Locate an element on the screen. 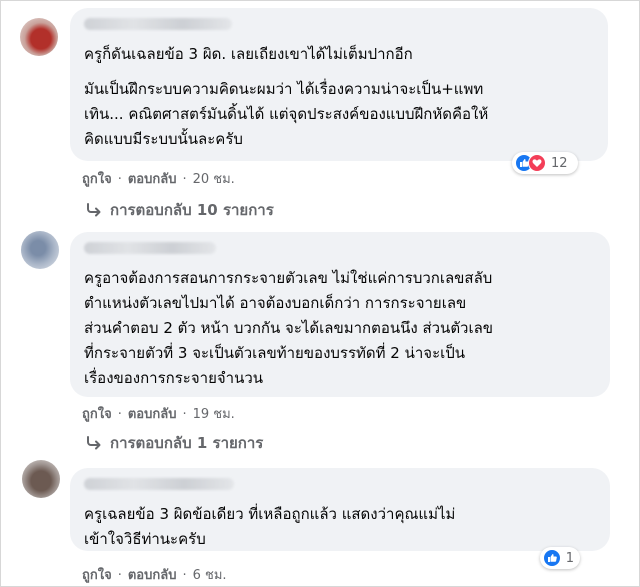 The height and width of the screenshot is (587, 640). view-replies-link: การตอบกลับ 1 รายการ is located at coordinates (174, 443).